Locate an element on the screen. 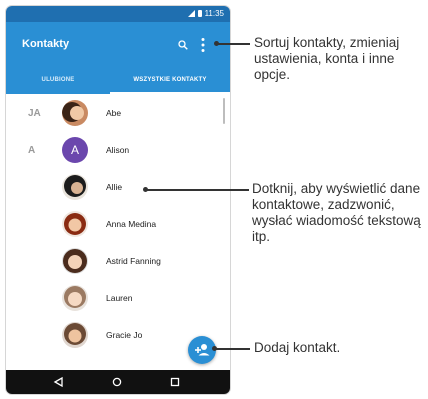 This screenshot has height=399, width=428. contact-name: Lauren is located at coordinates (119, 298).